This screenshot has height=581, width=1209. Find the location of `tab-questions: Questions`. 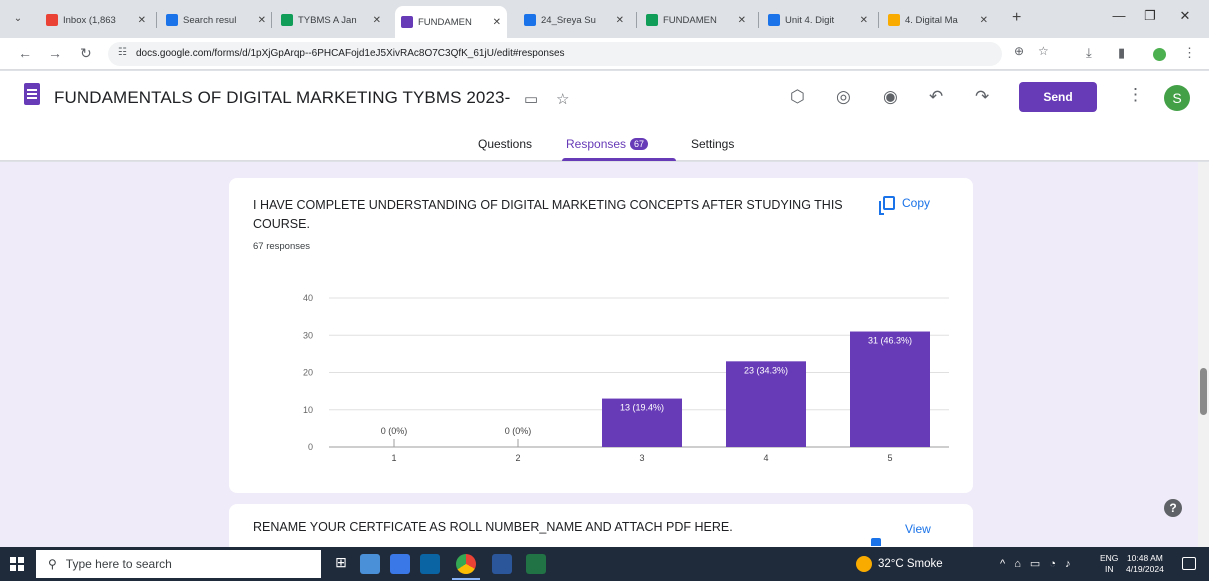

tab-questions: Questions is located at coordinates (505, 144).